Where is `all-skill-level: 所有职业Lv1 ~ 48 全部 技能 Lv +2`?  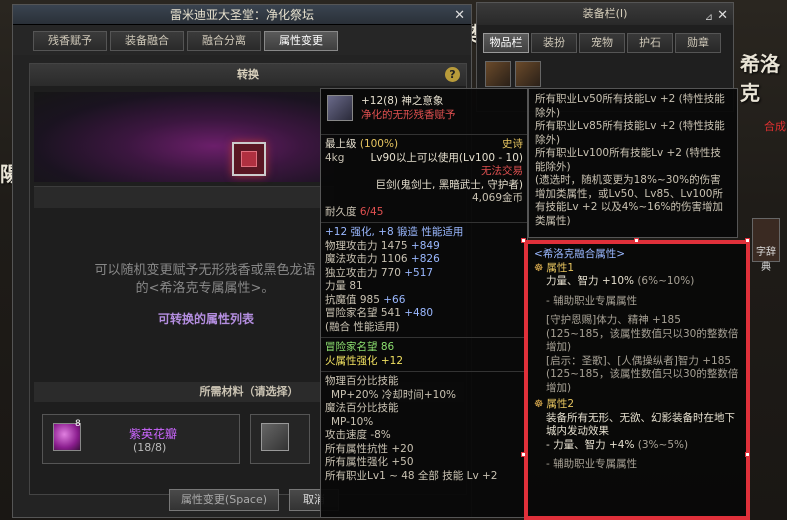 all-skill-level: 所有职业Lv1 ~ 48 全部 技能 Lv +2 is located at coordinates (411, 475).